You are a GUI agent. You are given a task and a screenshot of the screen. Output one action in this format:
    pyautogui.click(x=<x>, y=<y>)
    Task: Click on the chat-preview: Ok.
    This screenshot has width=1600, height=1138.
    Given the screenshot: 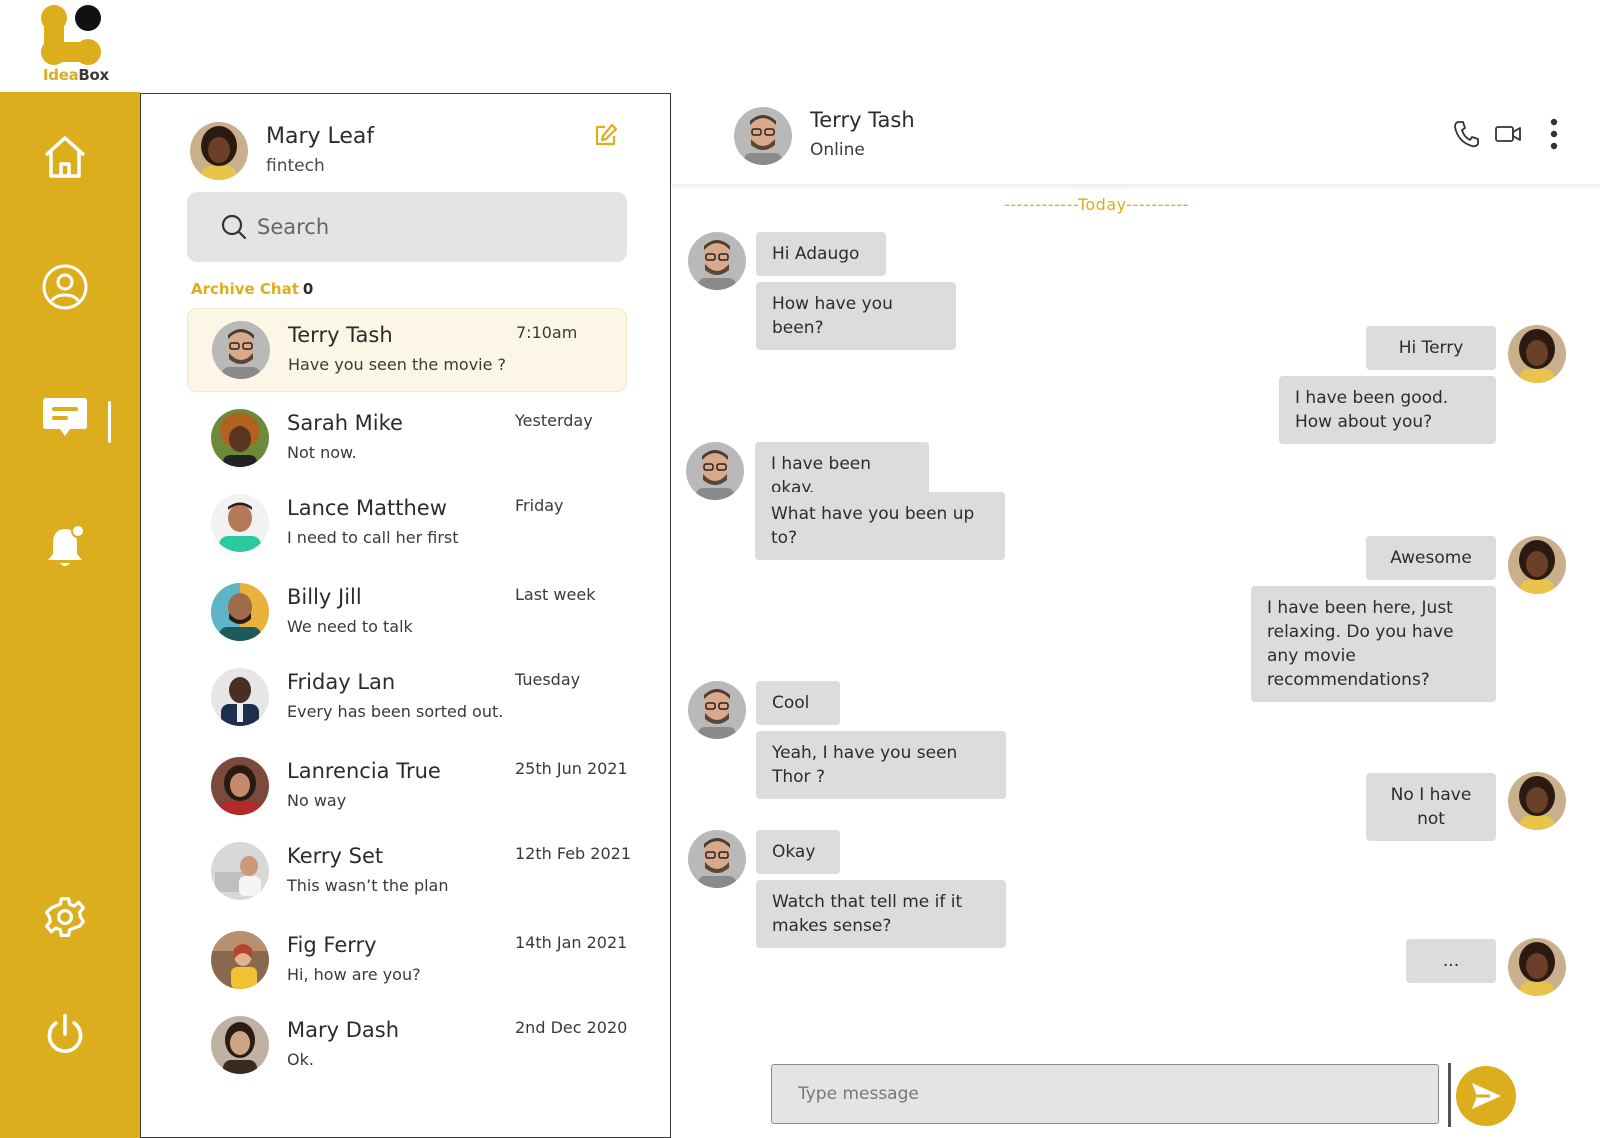 What is the action you would take?
    pyautogui.click(x=300, y=1059)
    